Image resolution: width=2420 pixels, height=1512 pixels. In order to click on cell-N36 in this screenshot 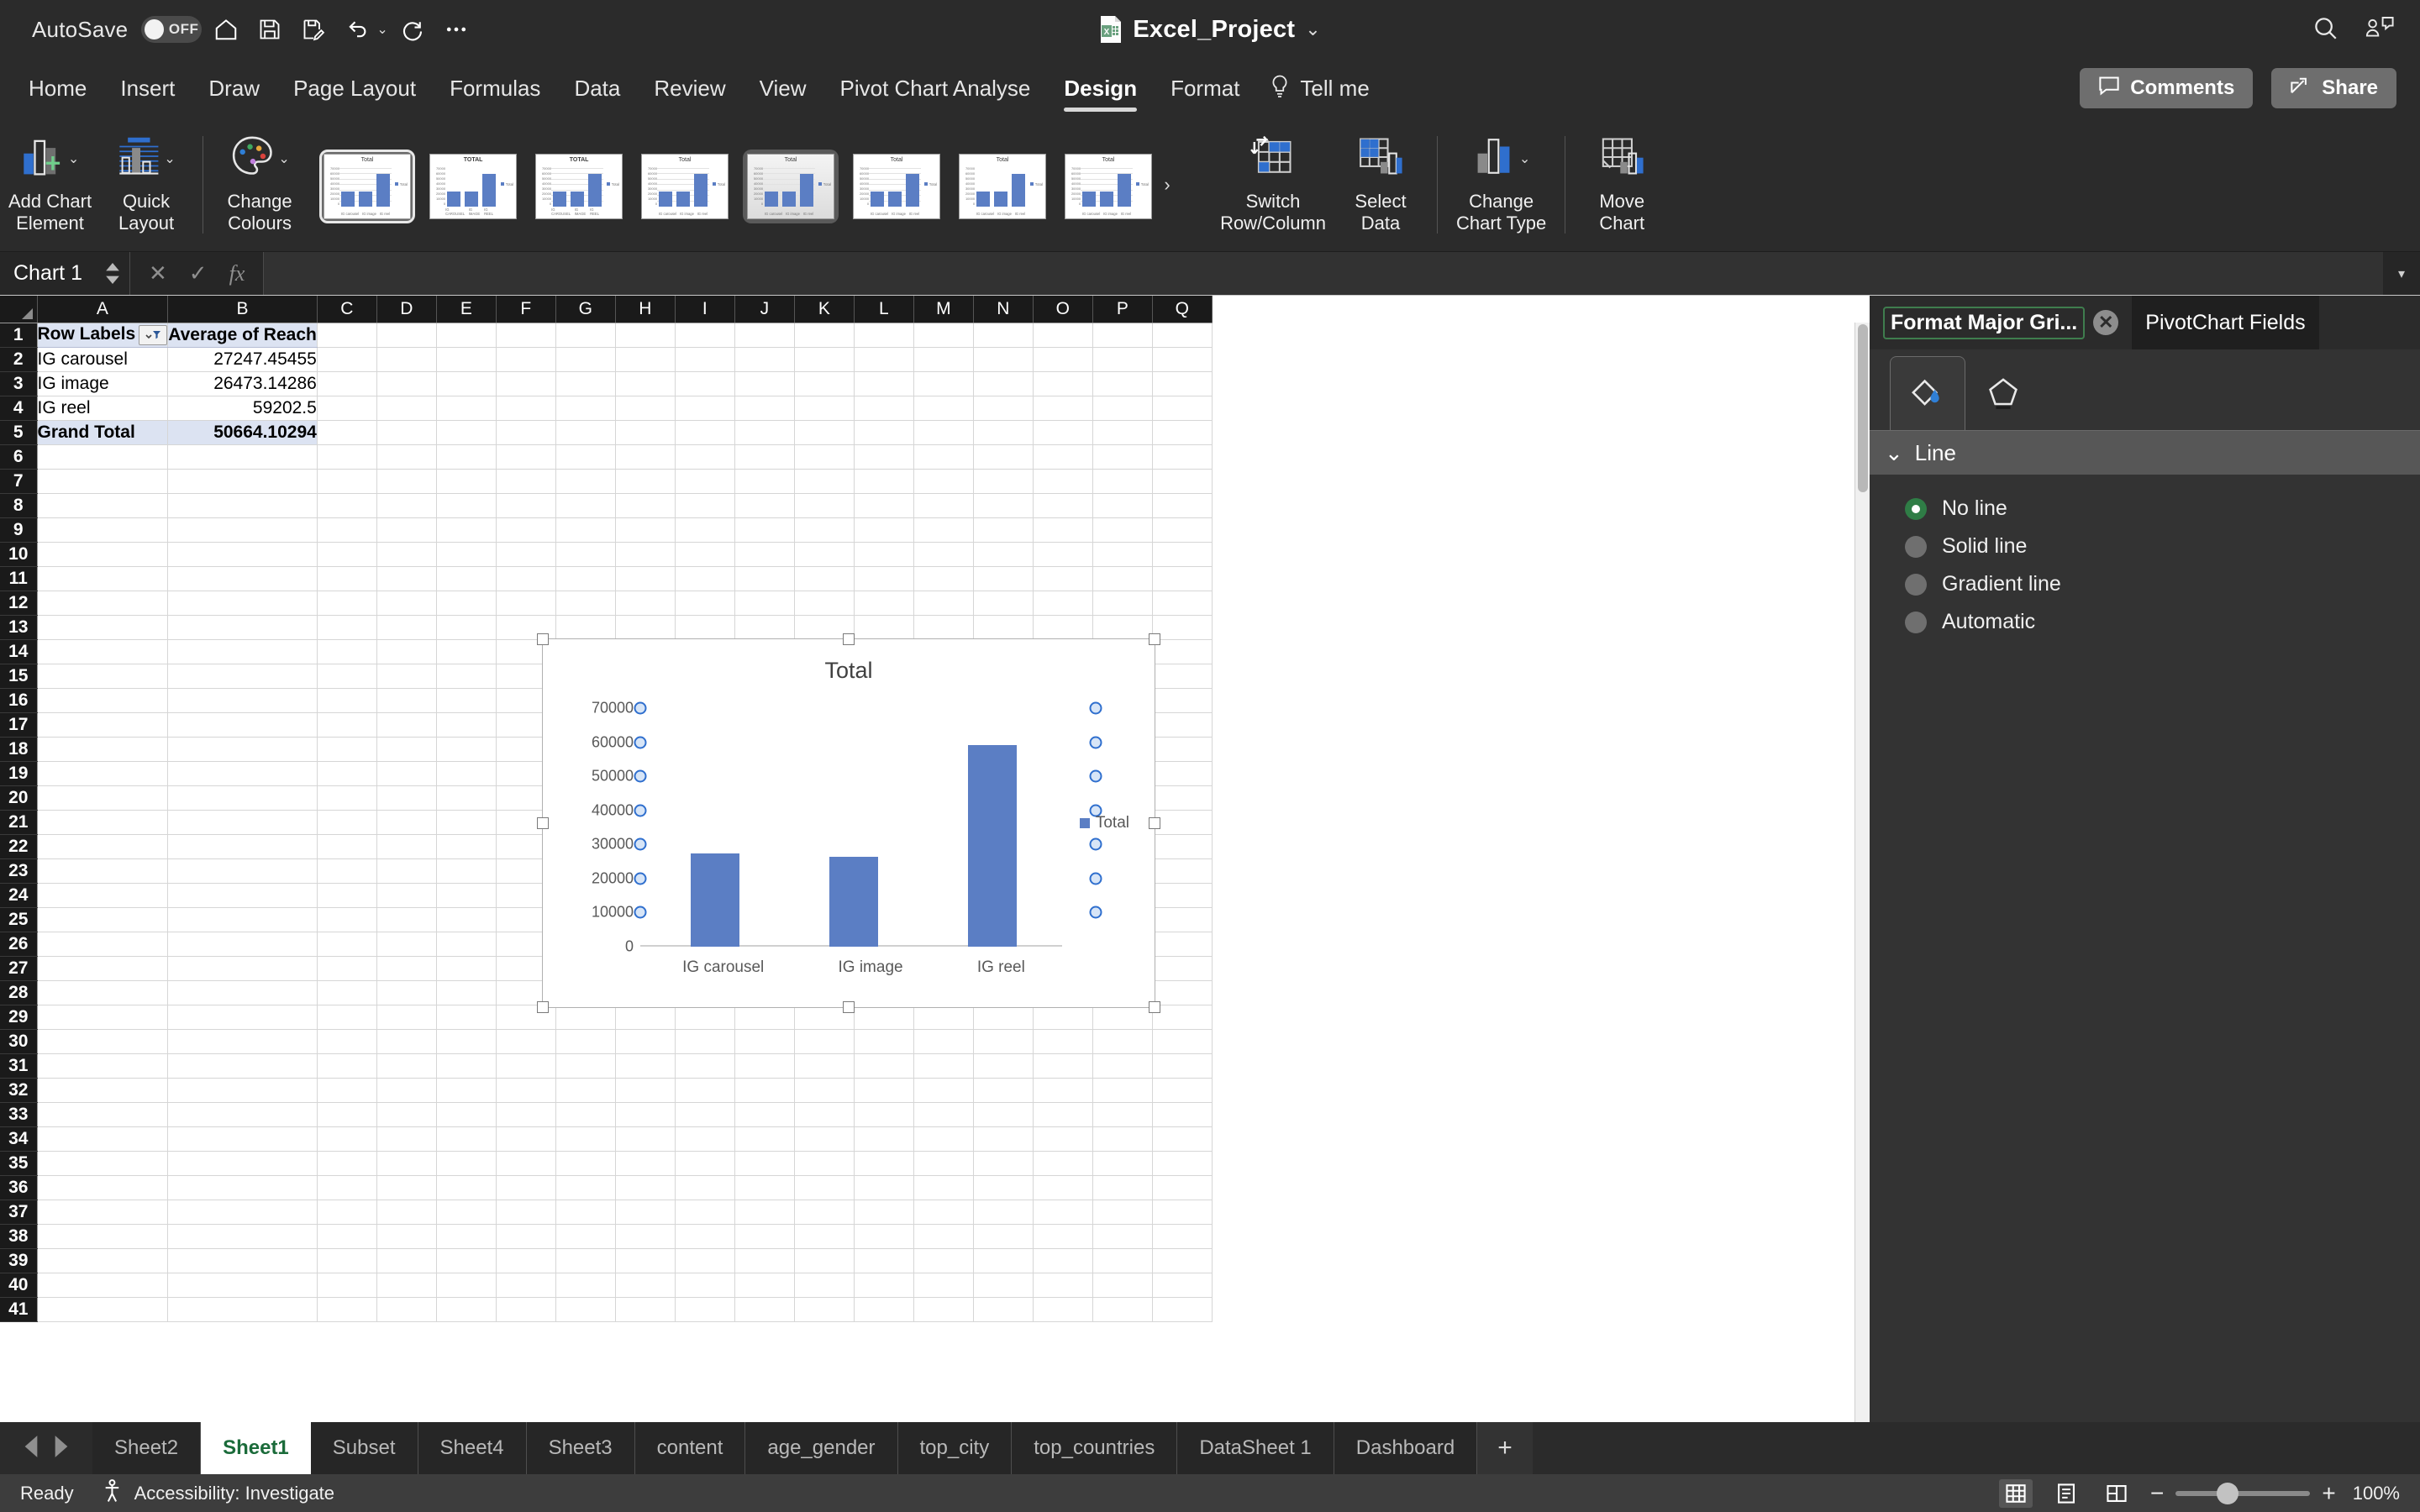, I will do `click(1003, 1187)`.